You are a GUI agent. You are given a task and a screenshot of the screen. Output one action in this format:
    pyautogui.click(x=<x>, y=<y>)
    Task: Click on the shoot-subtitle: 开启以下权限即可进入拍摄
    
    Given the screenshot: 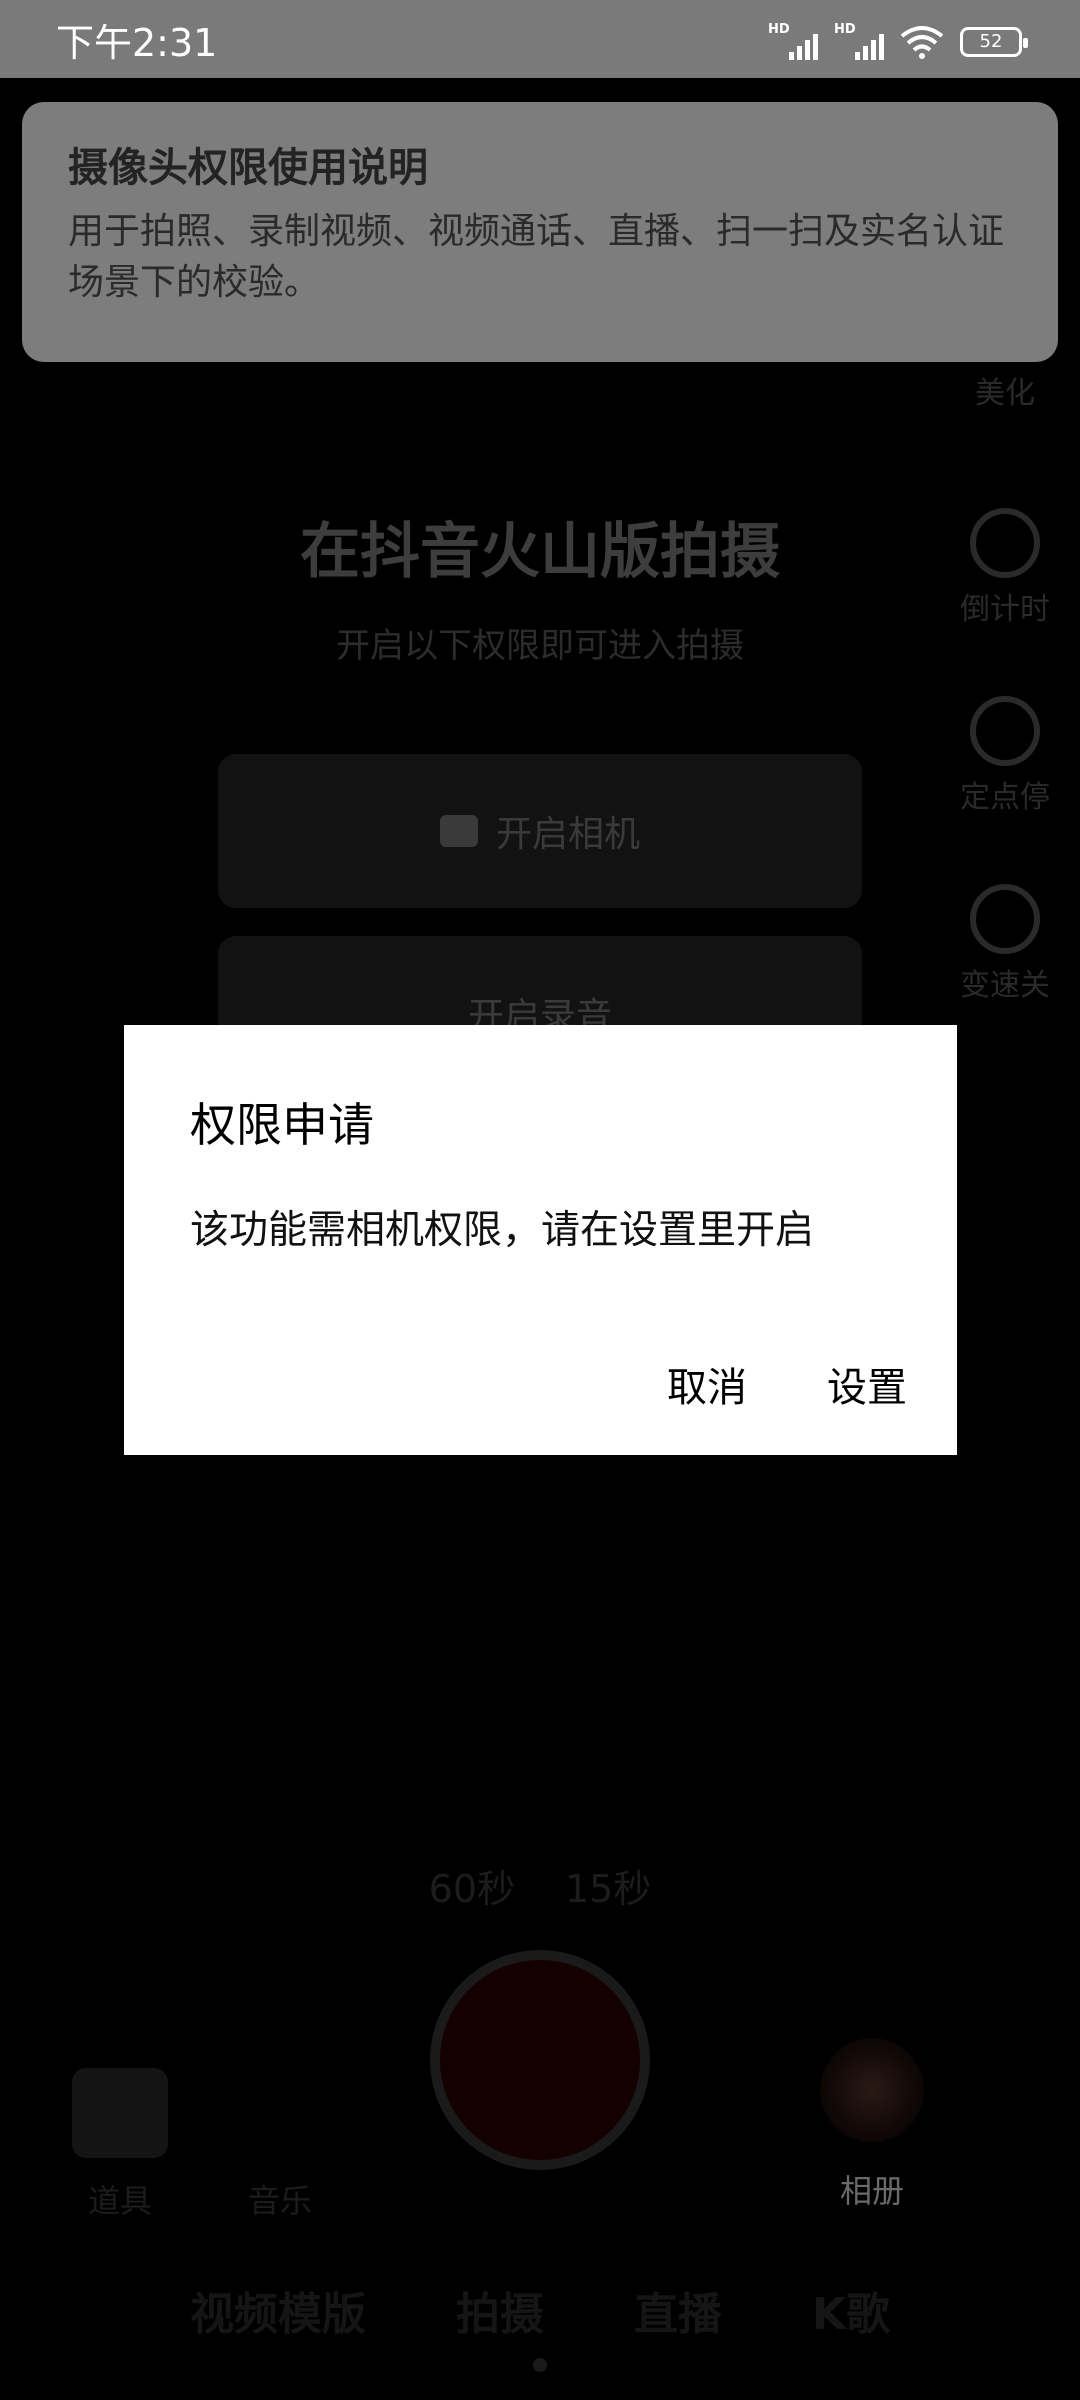 What is the action you would take?
    pyautogui.click(x=540, y=646)
    